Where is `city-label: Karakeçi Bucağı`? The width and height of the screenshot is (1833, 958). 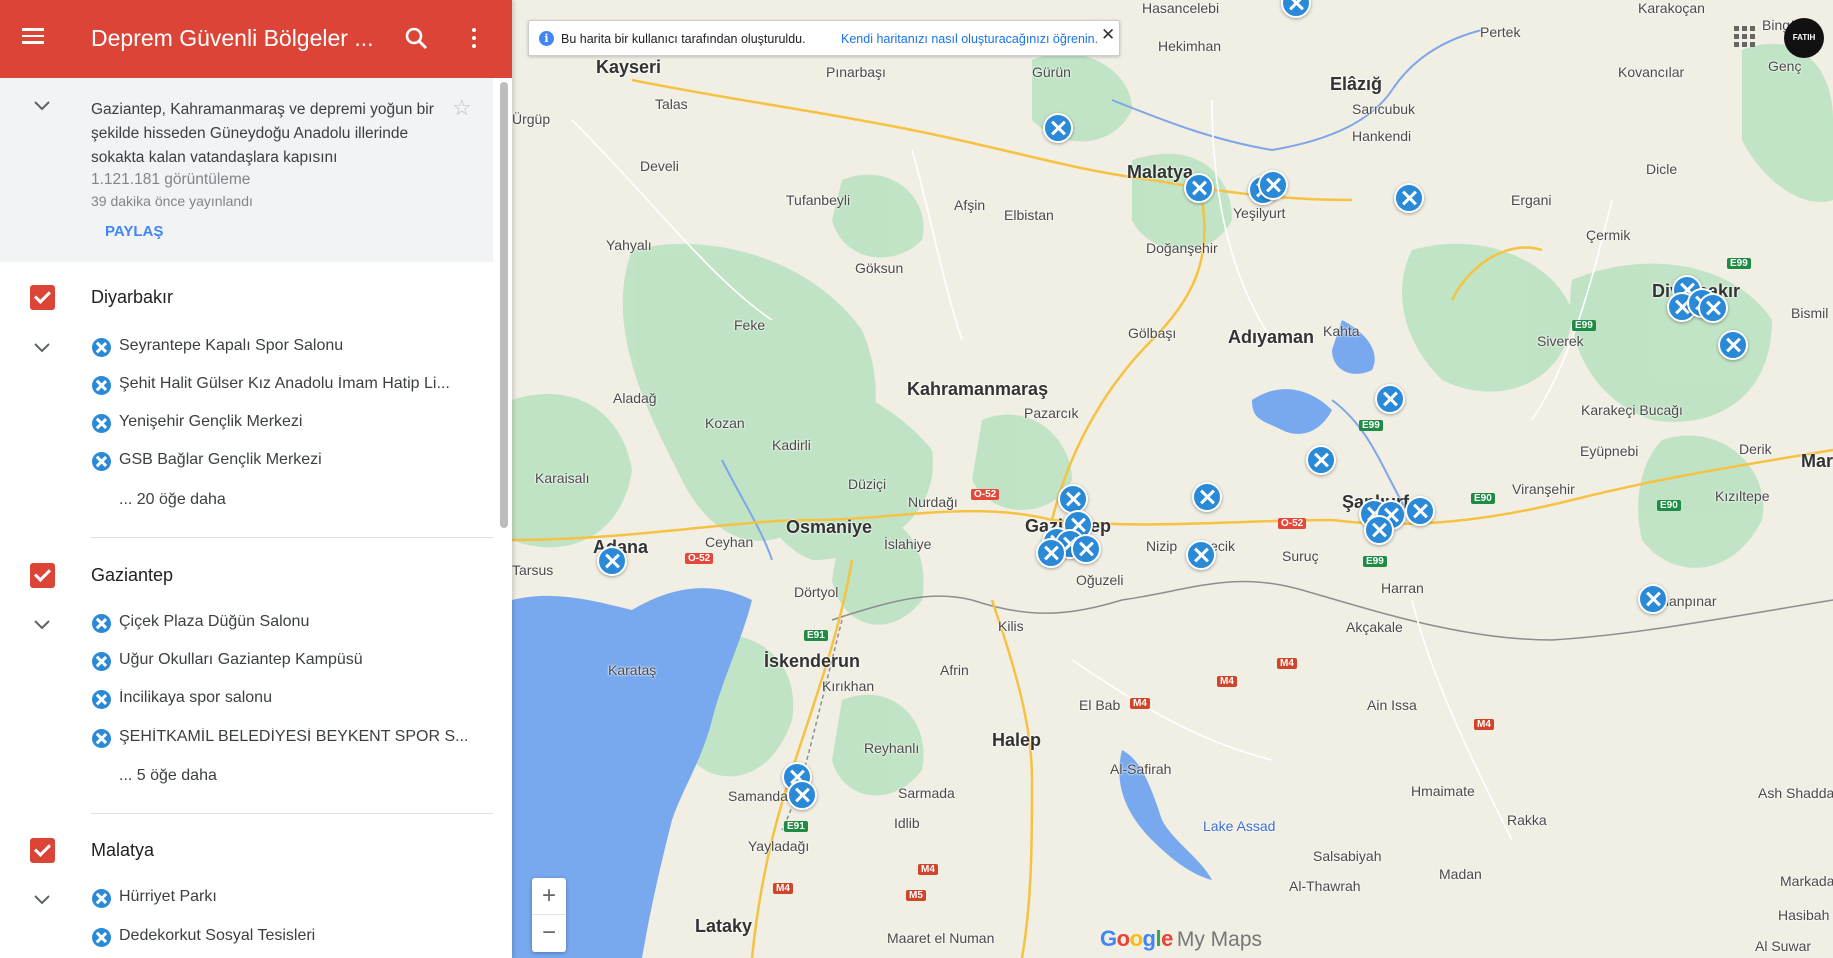 city-label: Karakeçi Bucağı is located at coordinates (1632, 410).